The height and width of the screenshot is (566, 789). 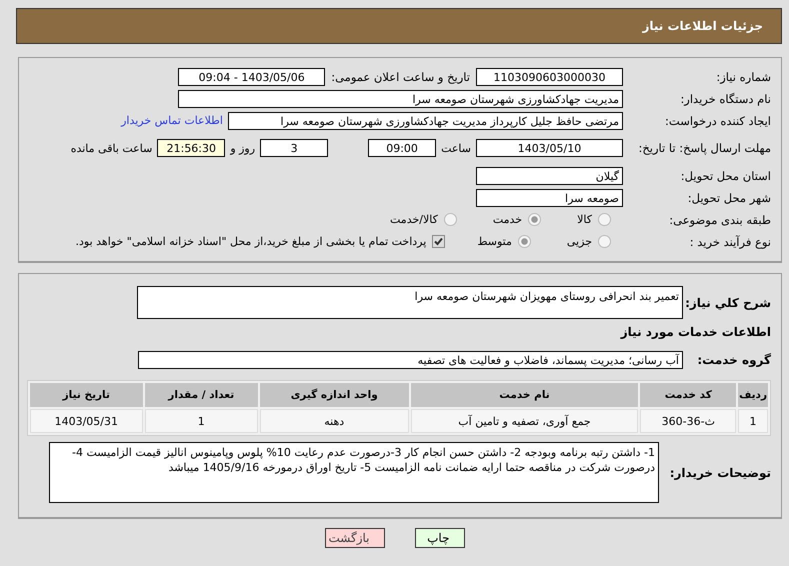 What do you see at coordinates (725, 175) in the screenshot?
I see `field-label: استان محل تحویل:` at bounding box center [725, 175].